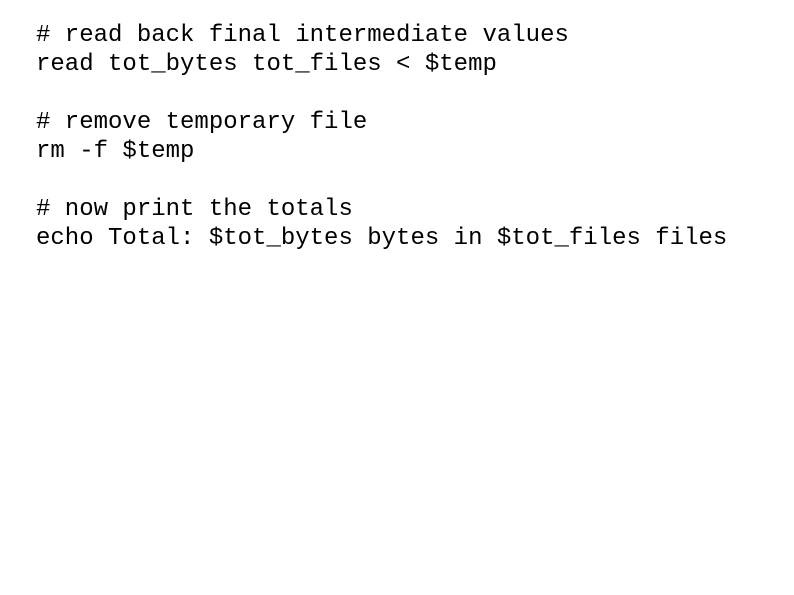  I want to click on code-line: # remove temporary file, so click(202, 122).